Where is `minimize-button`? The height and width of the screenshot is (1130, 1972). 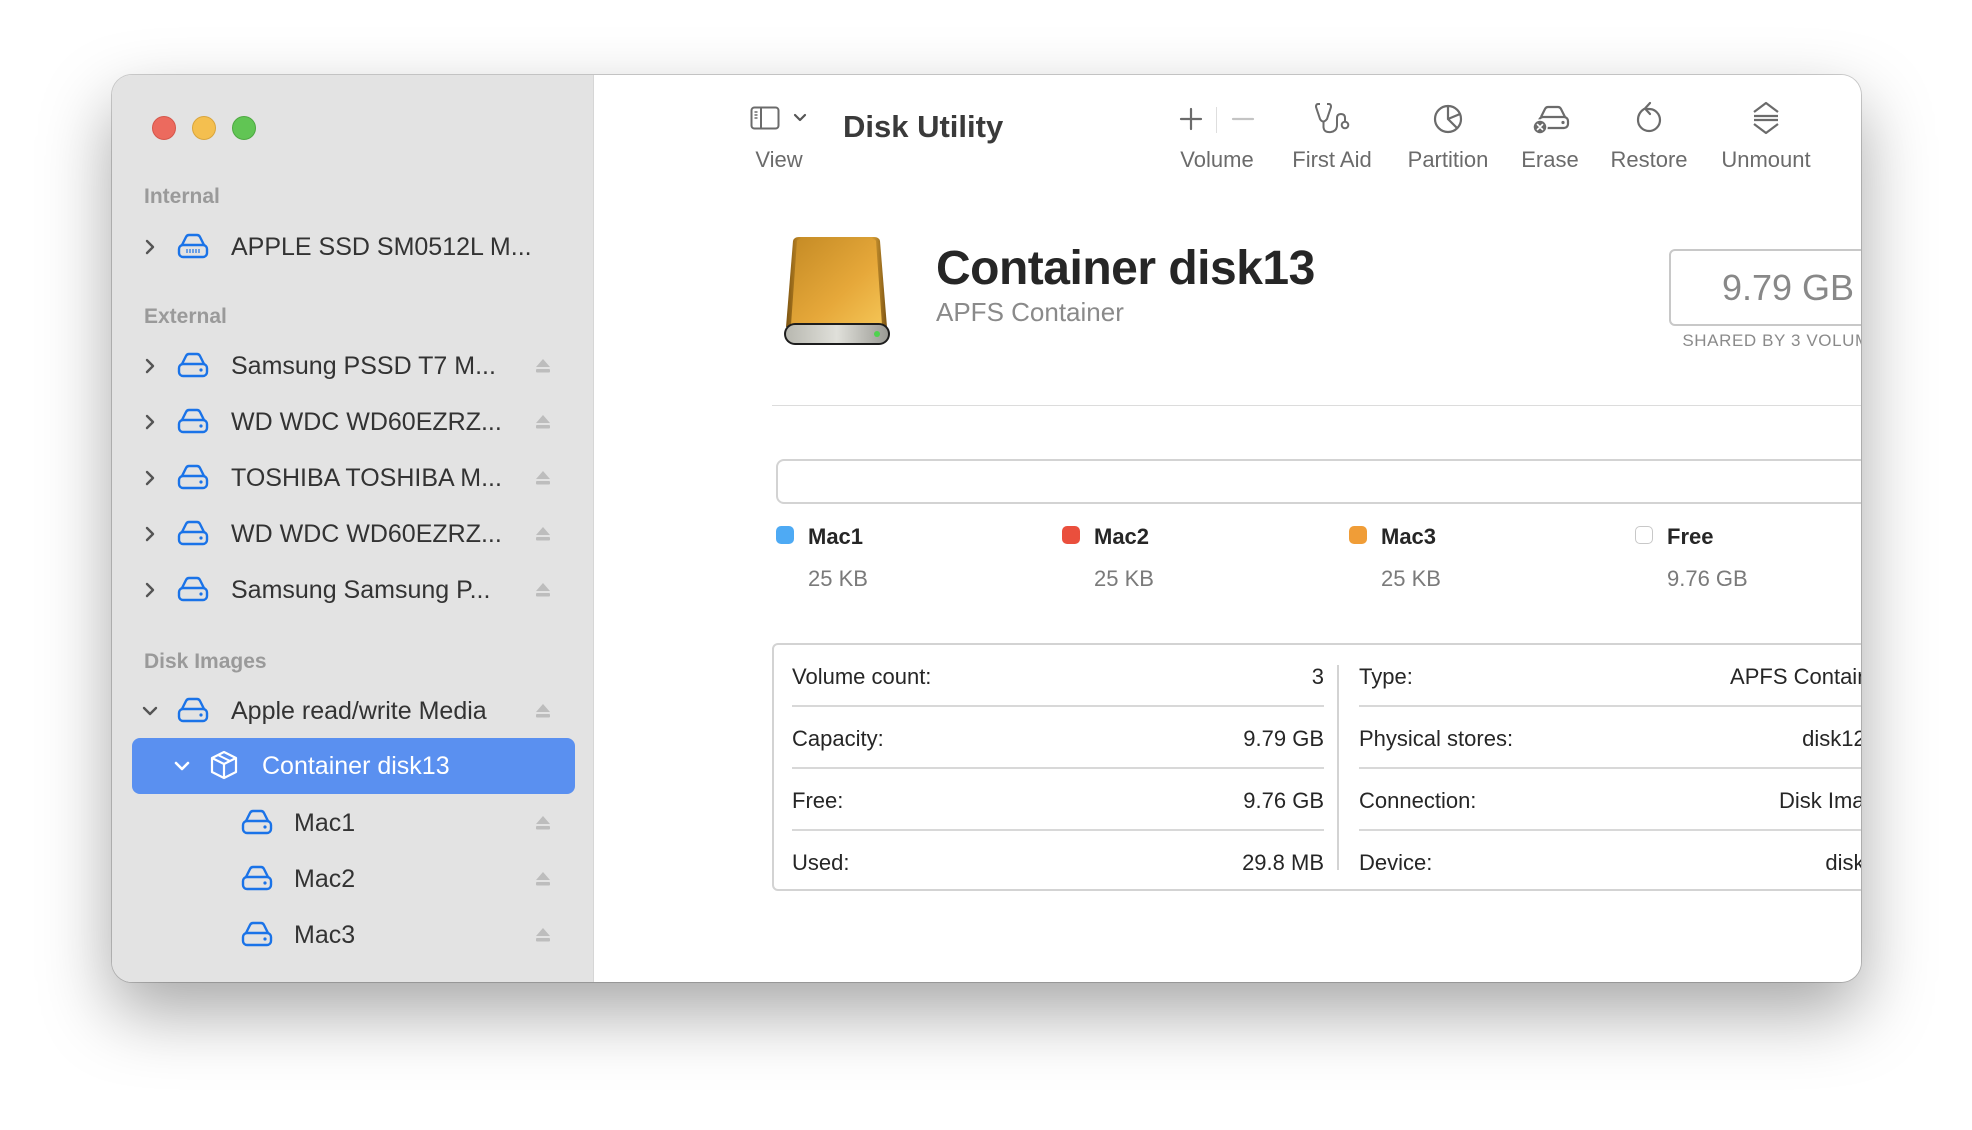 minimize-button is located at coordinates (204, 128).